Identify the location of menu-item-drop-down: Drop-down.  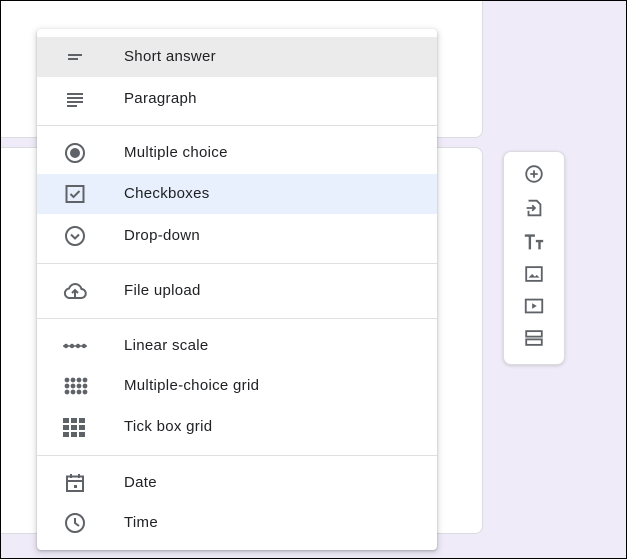
(237, 236).